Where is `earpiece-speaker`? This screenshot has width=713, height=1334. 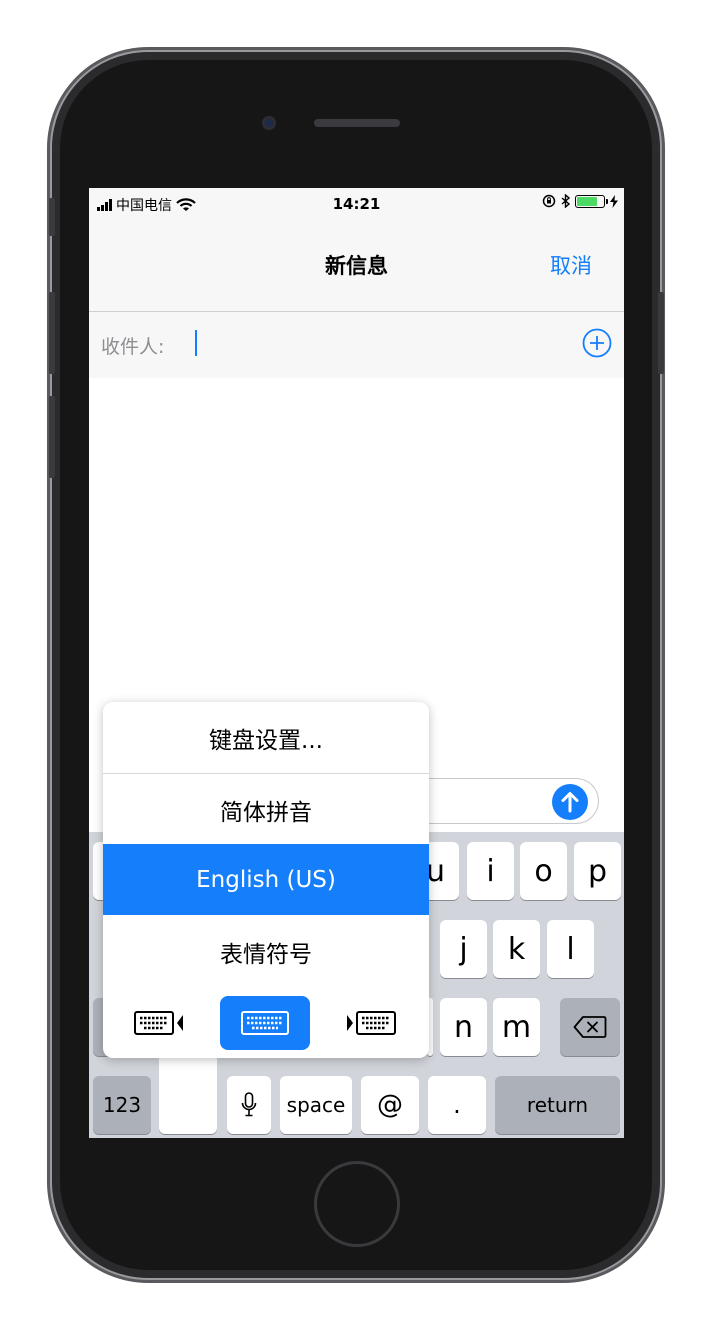 earpiece-speaker is located at coordinates (357, 123).